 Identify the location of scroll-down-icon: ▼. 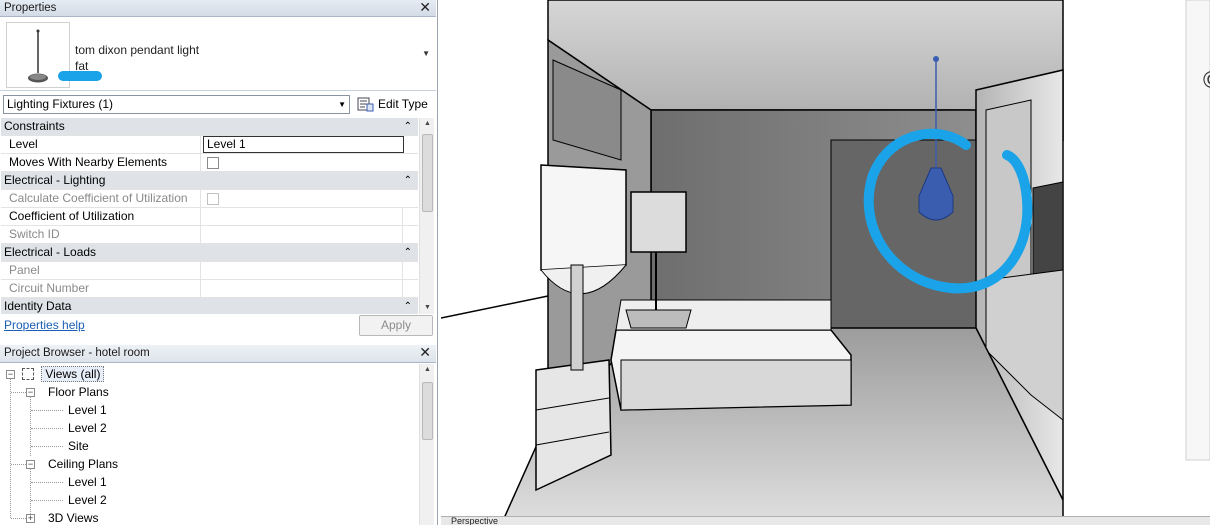
(427, 308).